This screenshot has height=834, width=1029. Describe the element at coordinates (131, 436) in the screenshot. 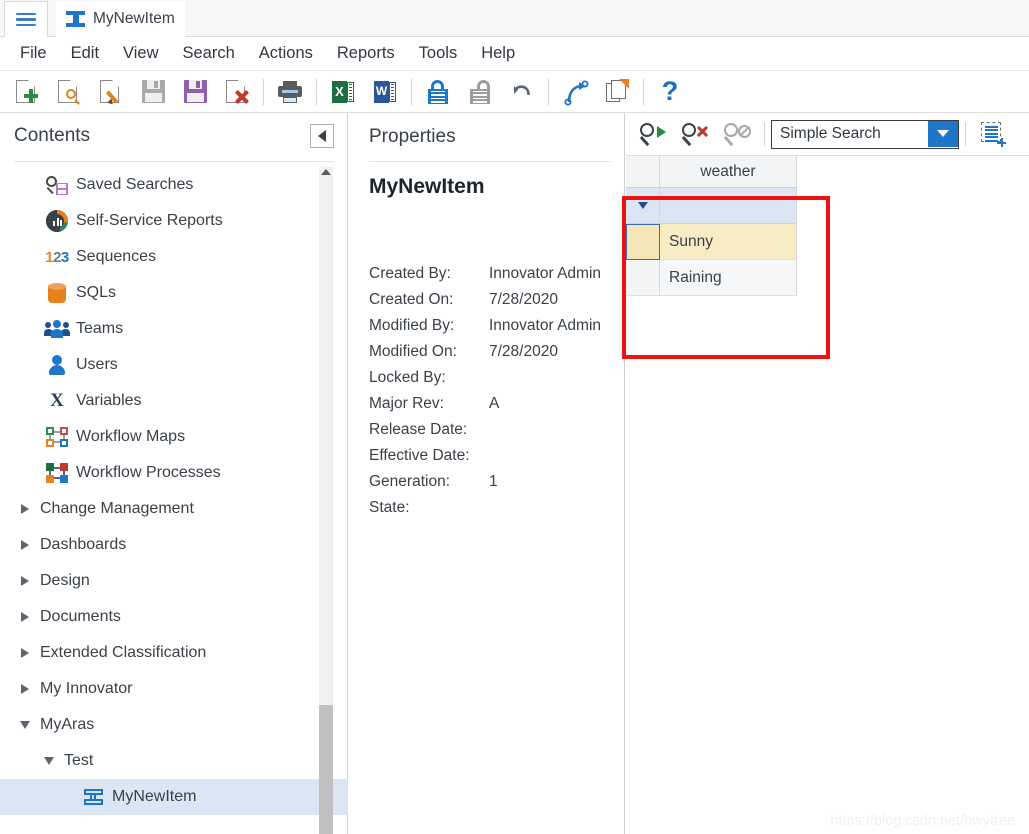

I see `tree-item-label: Workflow Maps` at that location.